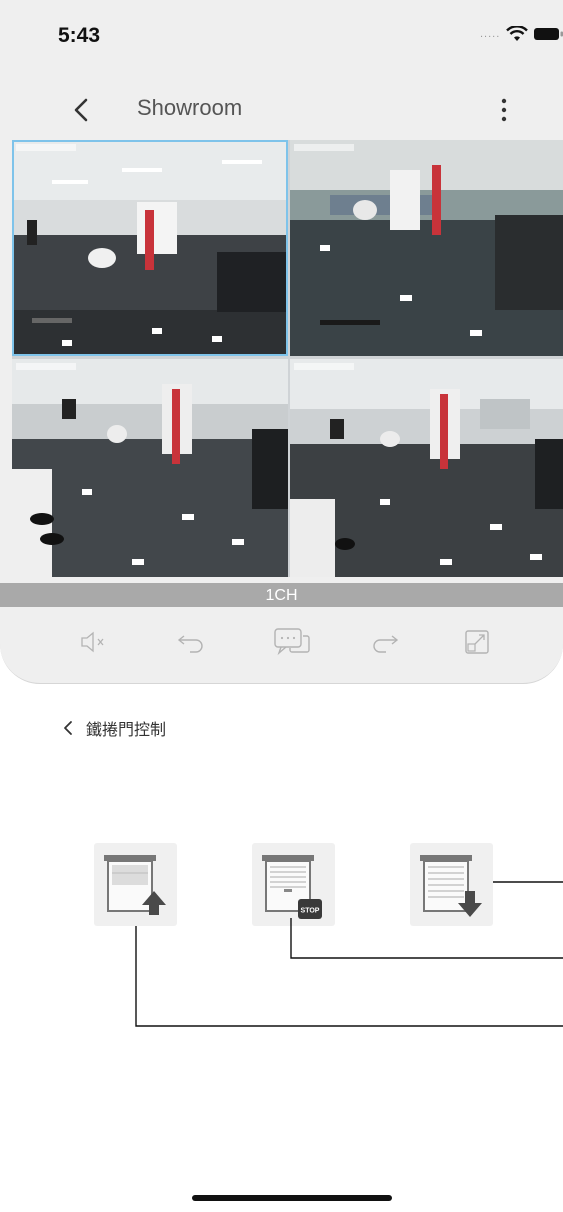 Image resolution: width=563 pixels, height=1212 pixels. I want to click on door-up-button, so click(135, 884).